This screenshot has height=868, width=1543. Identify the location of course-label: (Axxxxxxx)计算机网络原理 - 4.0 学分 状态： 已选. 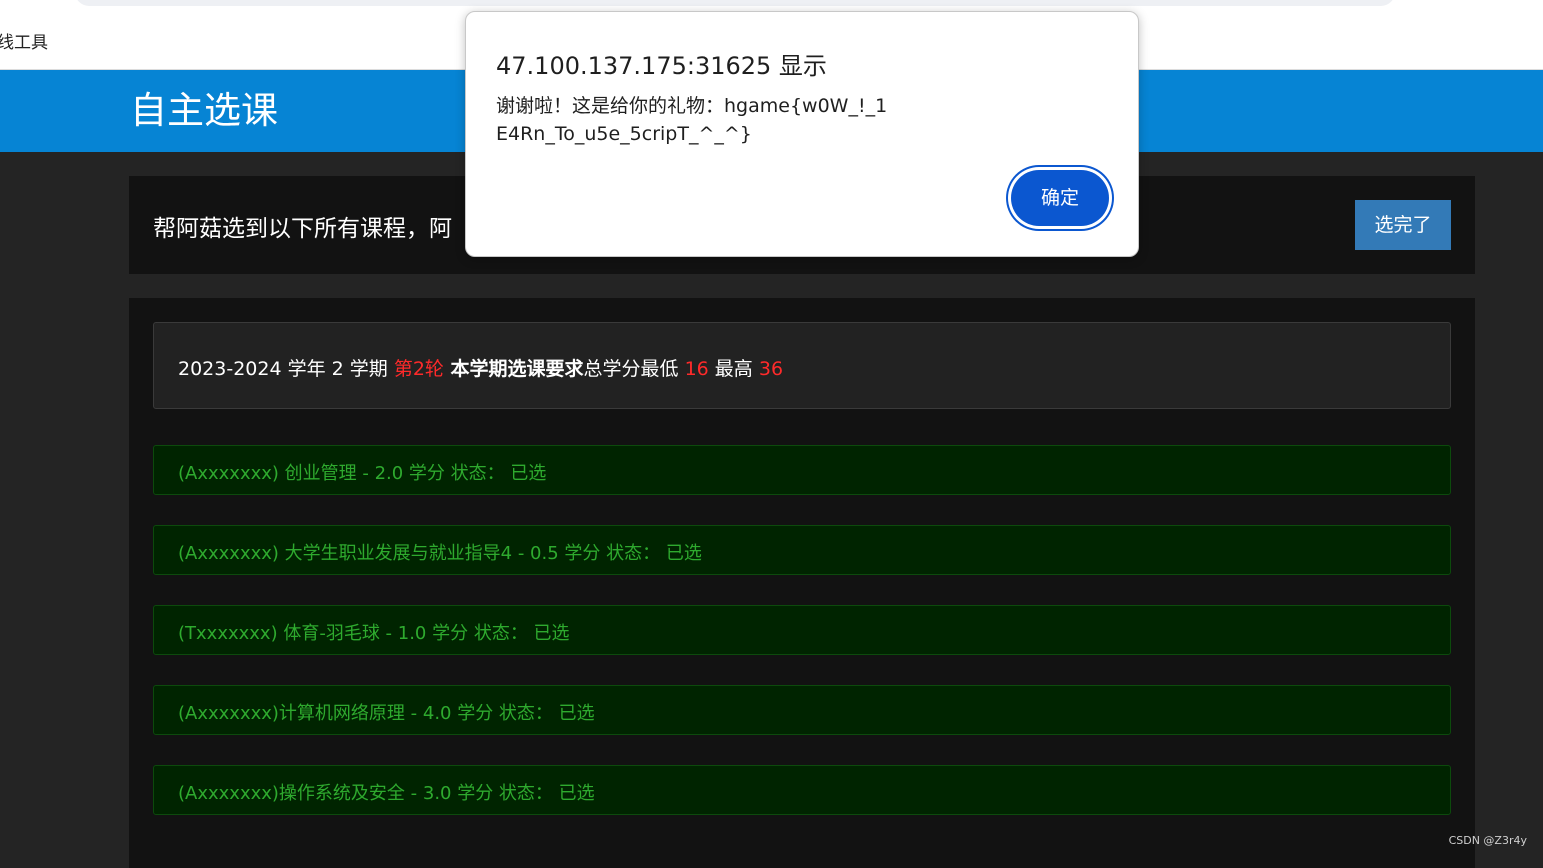
(386, 712).